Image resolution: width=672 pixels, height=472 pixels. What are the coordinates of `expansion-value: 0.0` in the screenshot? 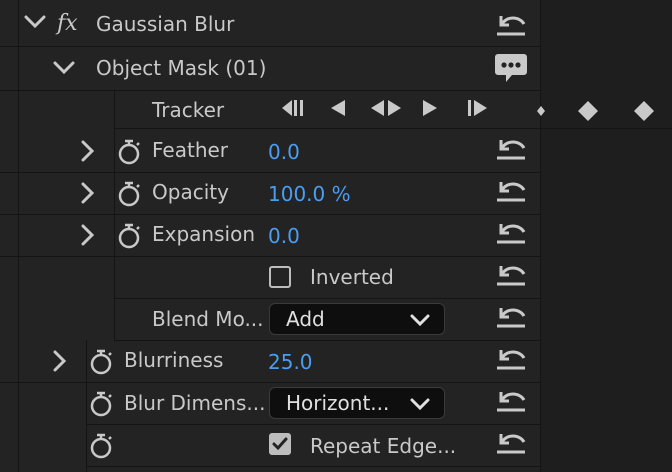 It's located at (284, 236).